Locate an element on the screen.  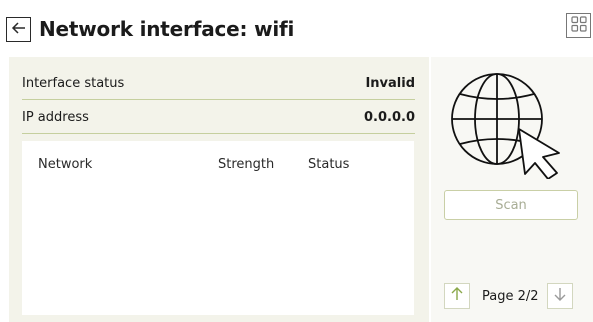
arrow-down-icon is located at coordinates (560, 296).